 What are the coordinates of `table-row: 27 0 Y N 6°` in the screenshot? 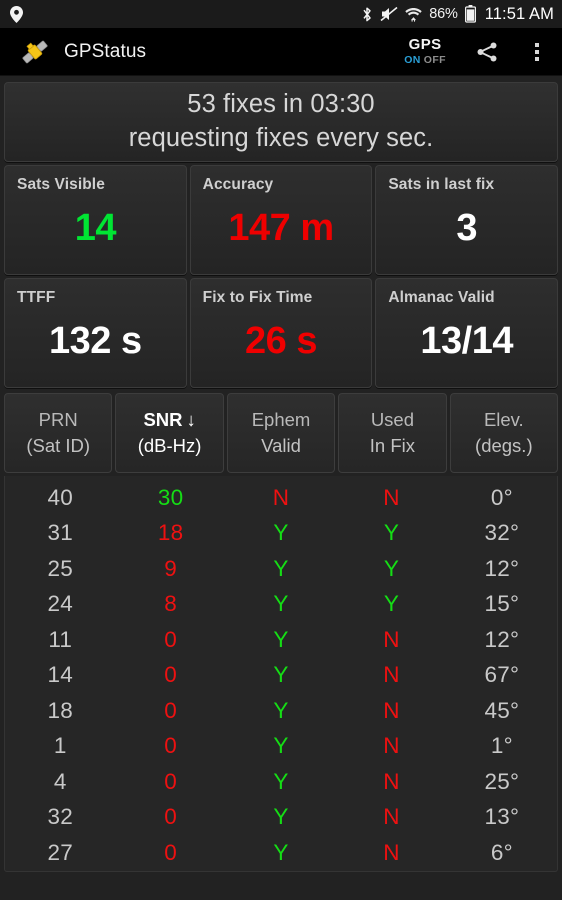 It's located at (281, 853).